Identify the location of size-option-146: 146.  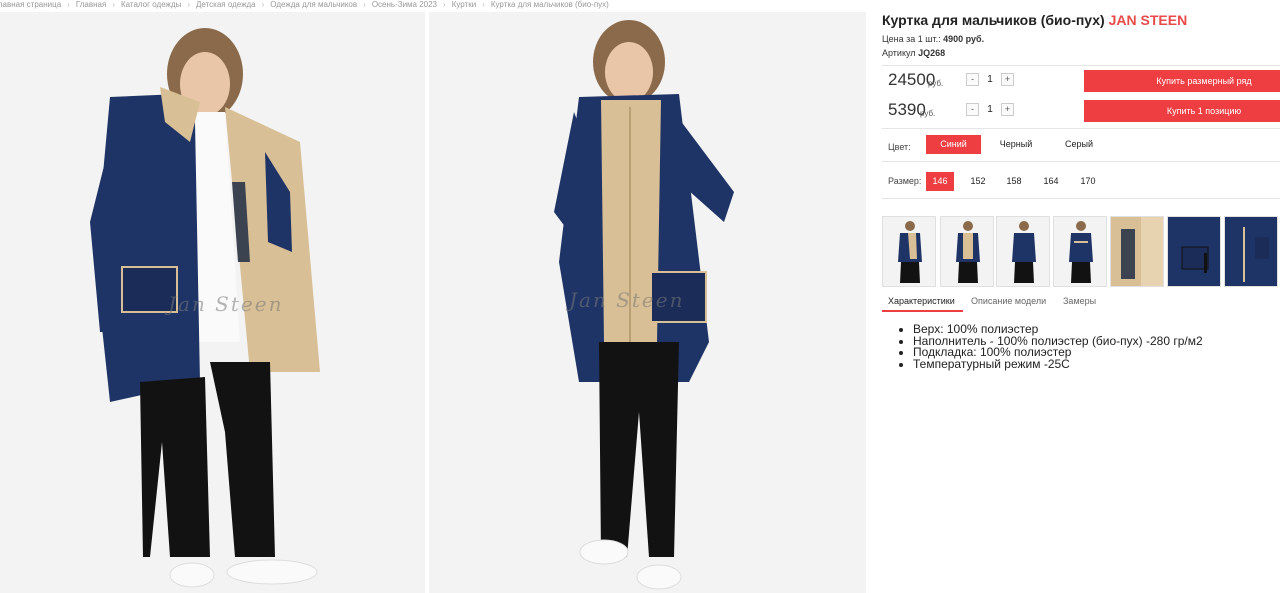
(940, 181).